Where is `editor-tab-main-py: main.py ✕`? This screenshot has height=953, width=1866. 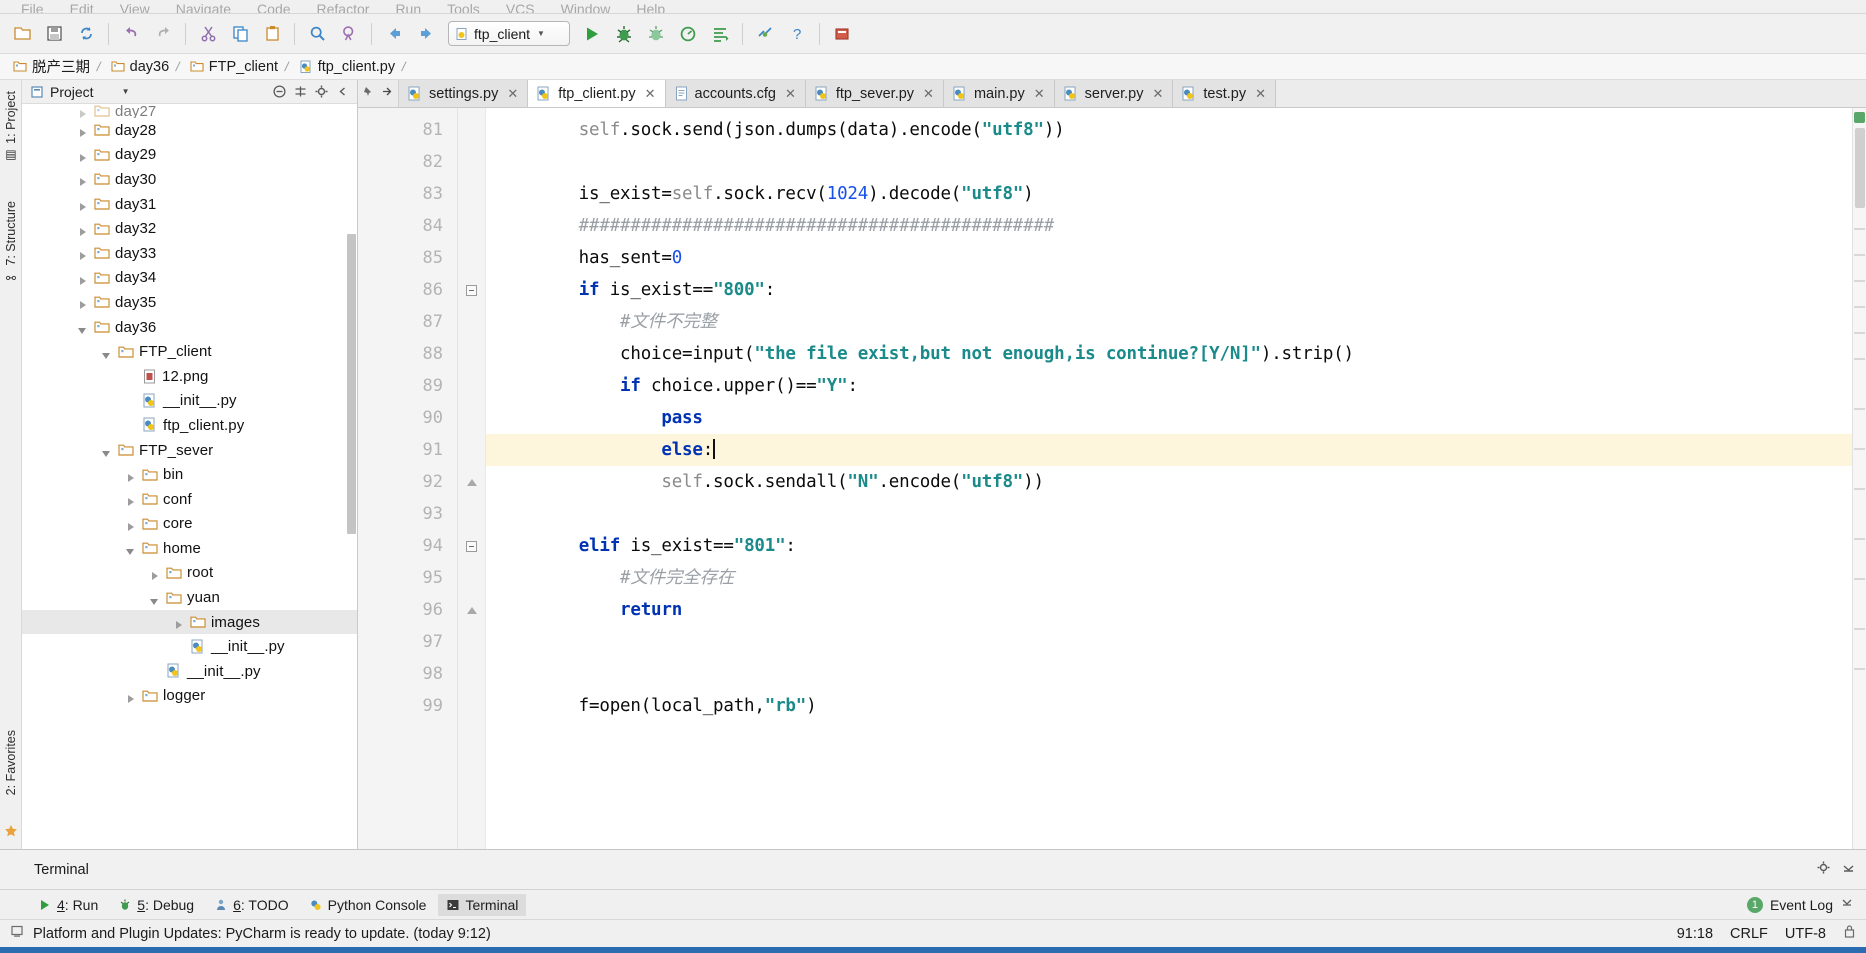 editor-tab-main-py: main.py ✕ is located at coordinates (999, 93).